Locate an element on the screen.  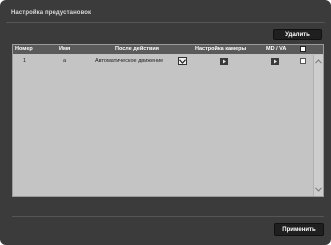
table-row: 1 a Автоматическое движение is located at coordinates (163, 61).